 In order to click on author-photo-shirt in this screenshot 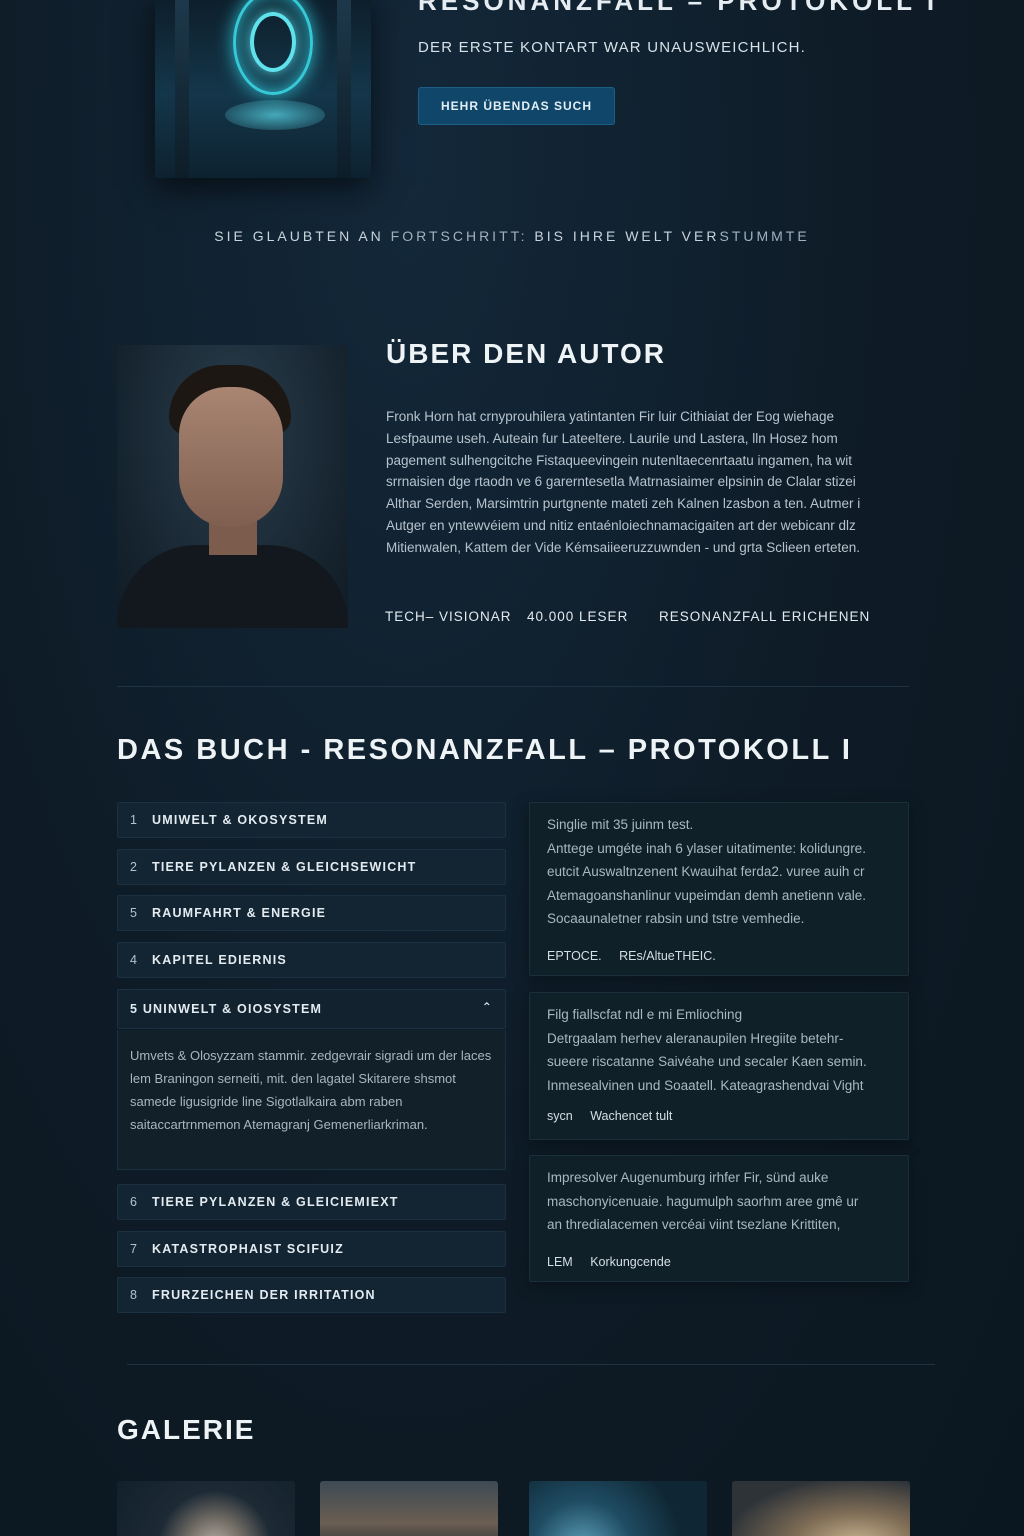, I will do `click(232, 586)`.